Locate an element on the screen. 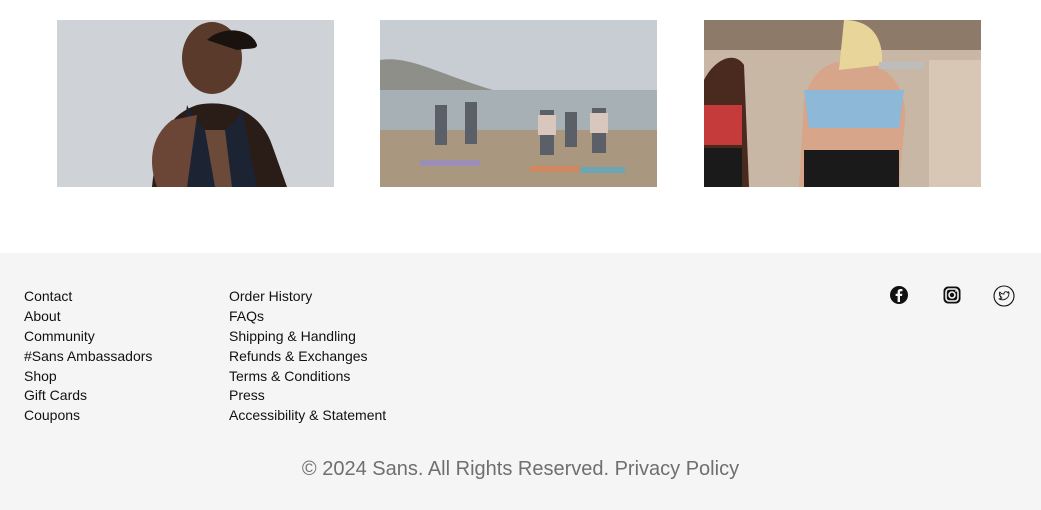 The height and width of the screenshot is (510, 1041). footer-link-ambassadors: #Sans Ambassadors is located at coordinates (88, 357).